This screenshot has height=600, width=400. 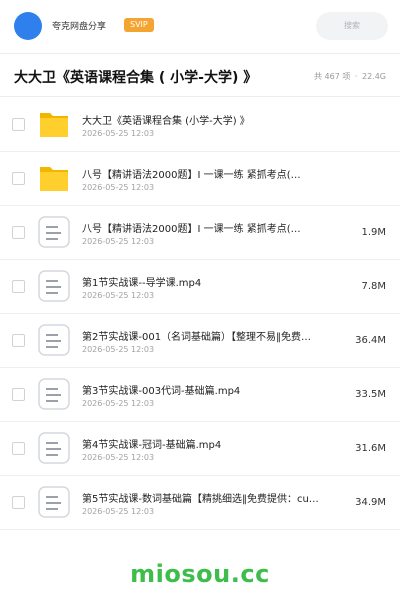 What do you see at coordinates (352, 26) in the screenshot?
I see `search-input: 搜索` at bounding box center [352, 26].